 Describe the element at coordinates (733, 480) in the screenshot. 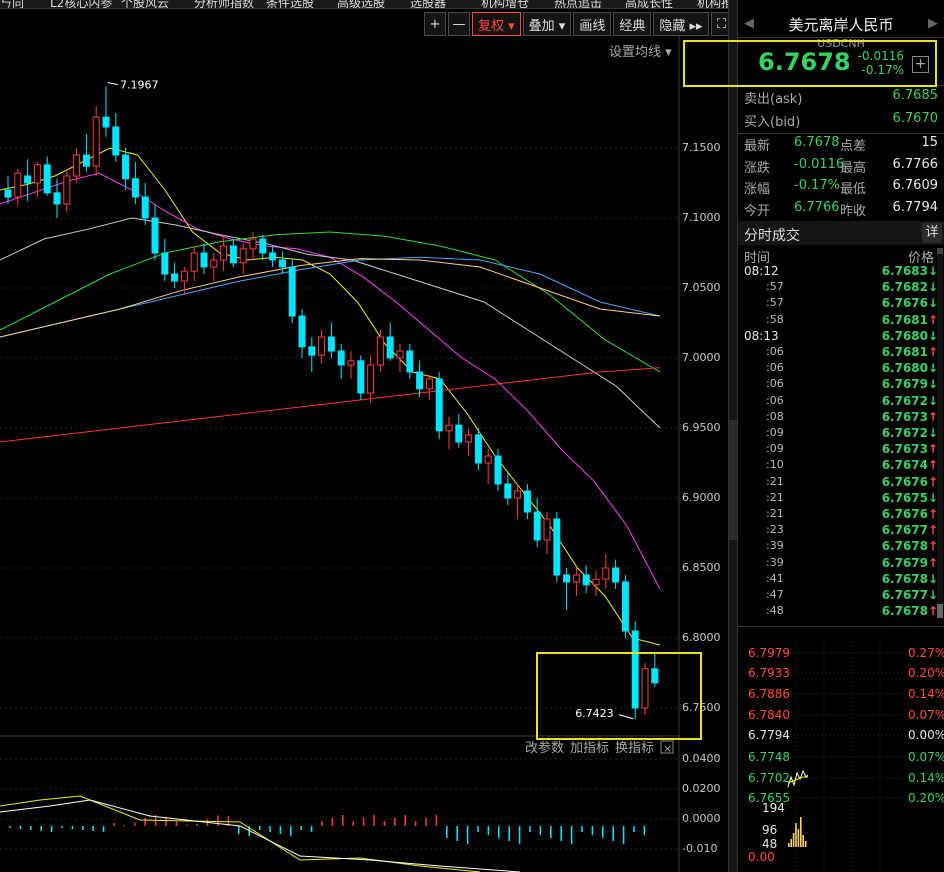

I see `splitter-handle` at that location.